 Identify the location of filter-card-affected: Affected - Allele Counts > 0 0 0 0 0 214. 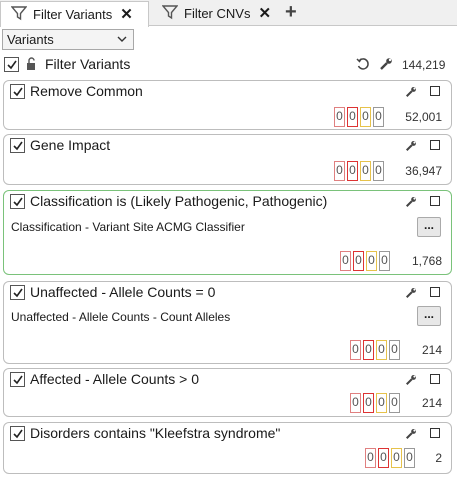
(227, 392).